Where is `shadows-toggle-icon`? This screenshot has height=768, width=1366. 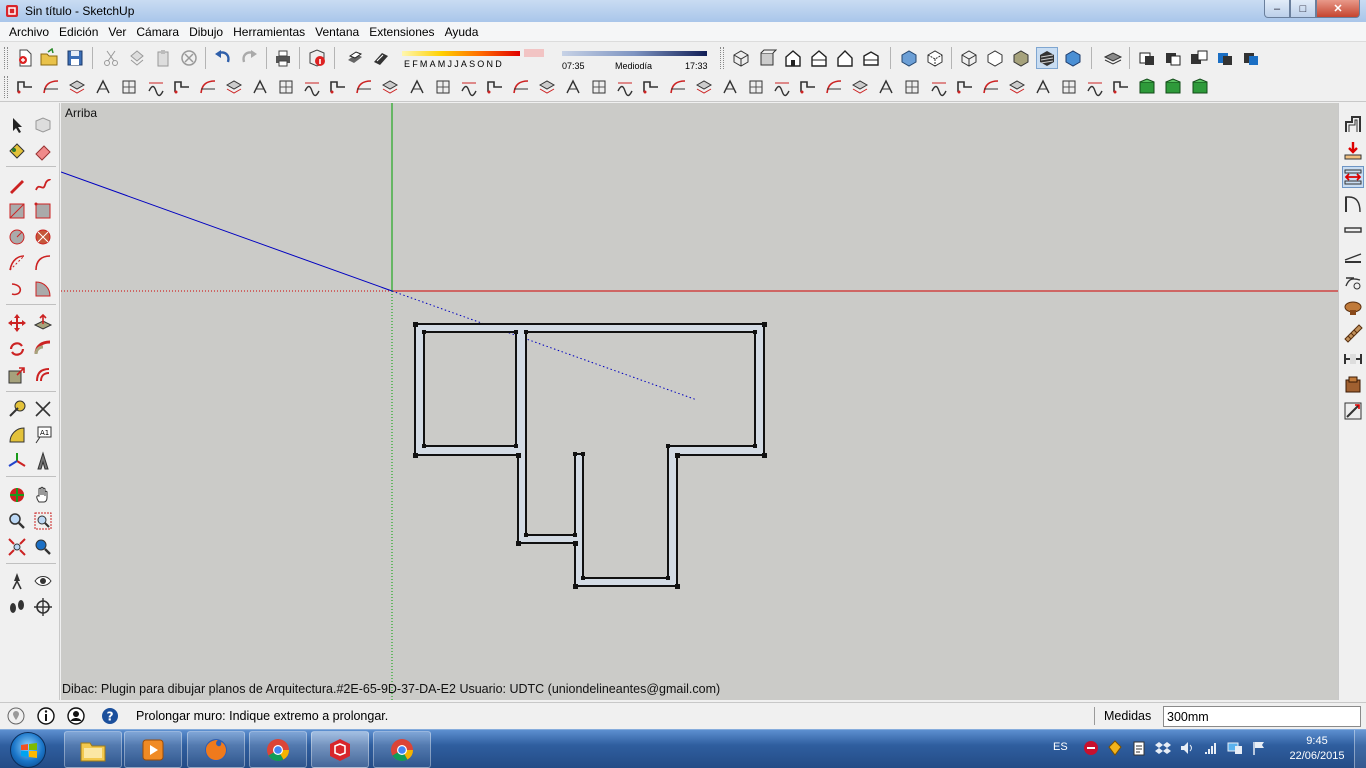
shadows-toggle-icon is located at coordinates (355, 58).